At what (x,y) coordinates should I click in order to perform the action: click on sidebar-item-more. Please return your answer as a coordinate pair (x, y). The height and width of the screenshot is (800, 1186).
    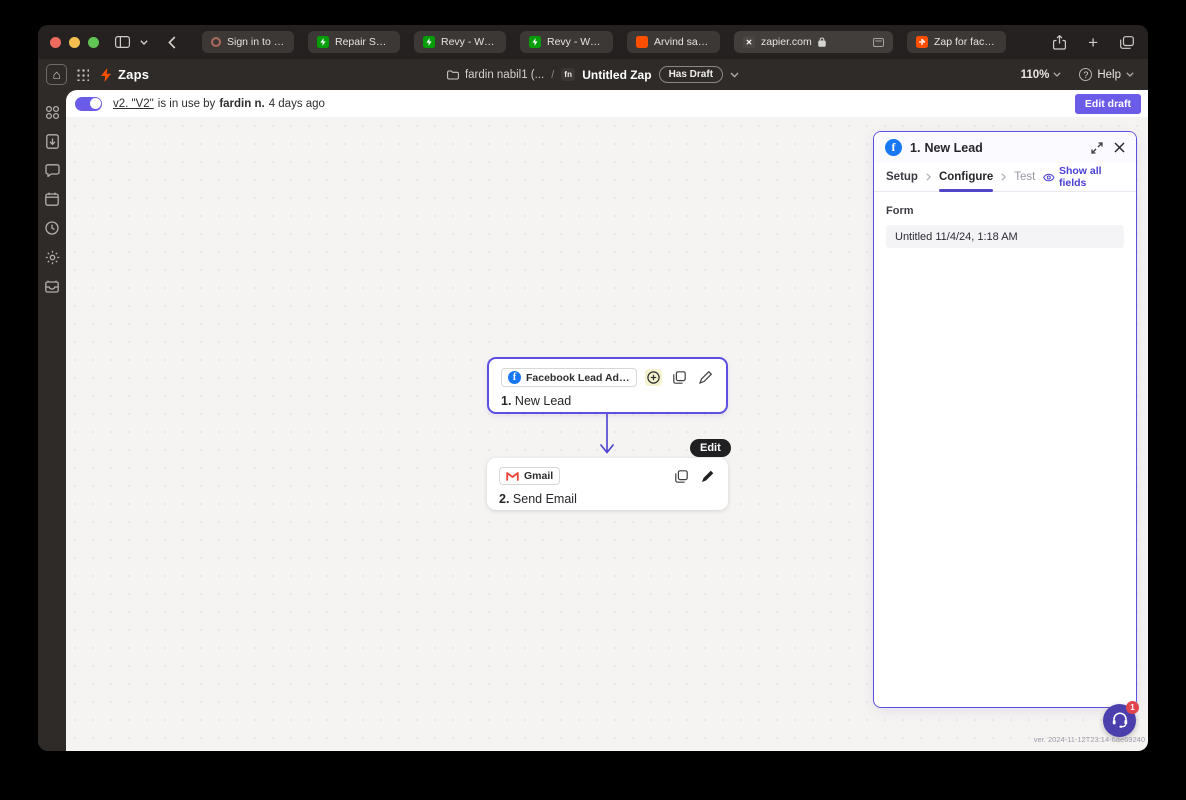
    Looking at the image, I should click on (52, 286).